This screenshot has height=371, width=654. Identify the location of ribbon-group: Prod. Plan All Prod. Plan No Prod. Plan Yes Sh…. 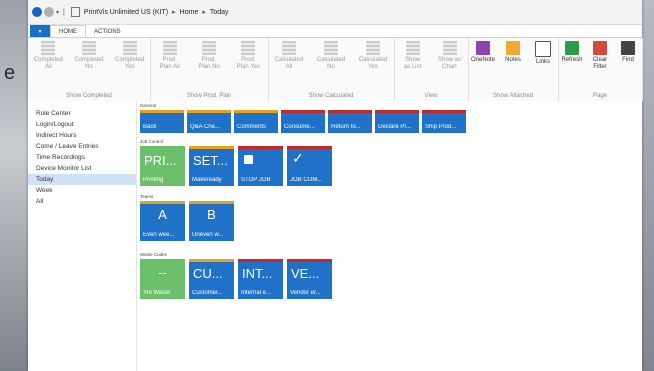
(209, 69).